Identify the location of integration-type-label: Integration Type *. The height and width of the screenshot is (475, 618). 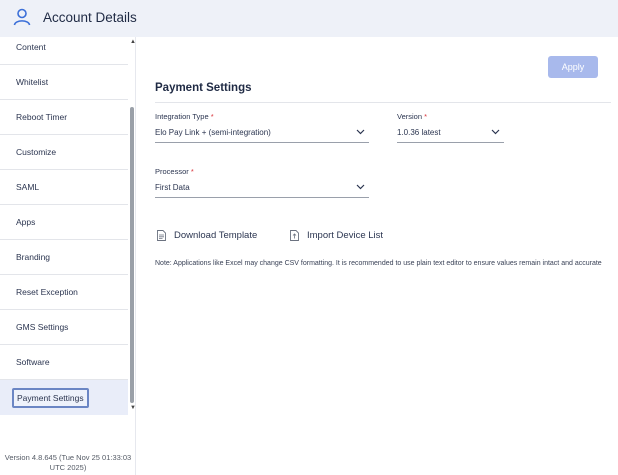
(184, 116).